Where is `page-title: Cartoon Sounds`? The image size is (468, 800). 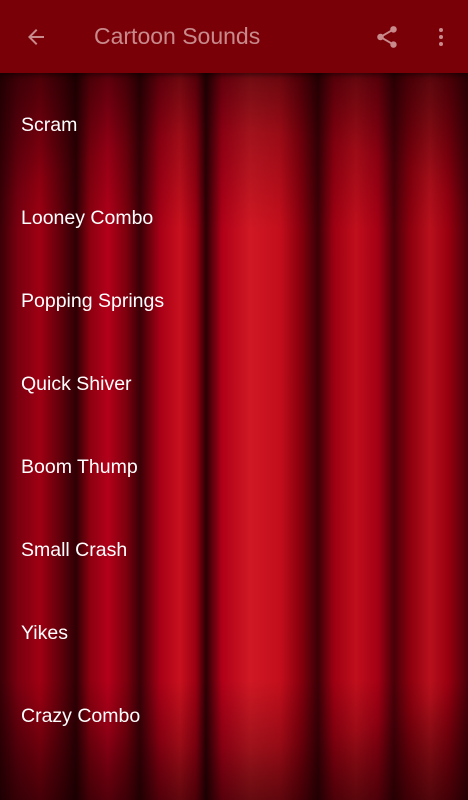
page-title: Cartoon Sounds is located at coordinates (177, 36).